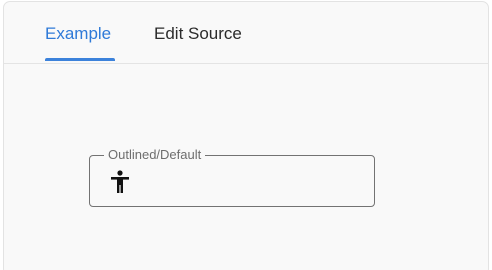 The image size is (492, 270). I want to click on outlined-text-field: Outlined/Default, so click(232, 177).